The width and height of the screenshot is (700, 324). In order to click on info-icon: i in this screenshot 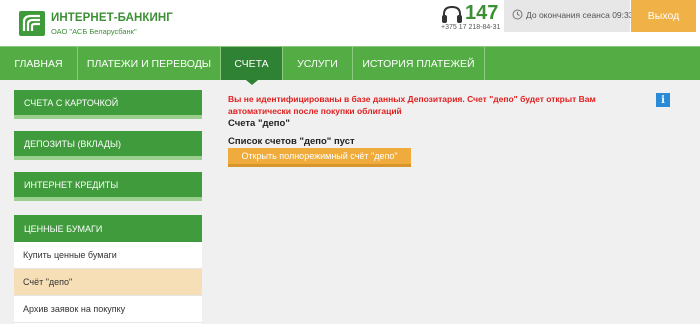, I will do `click(663, 100)`.